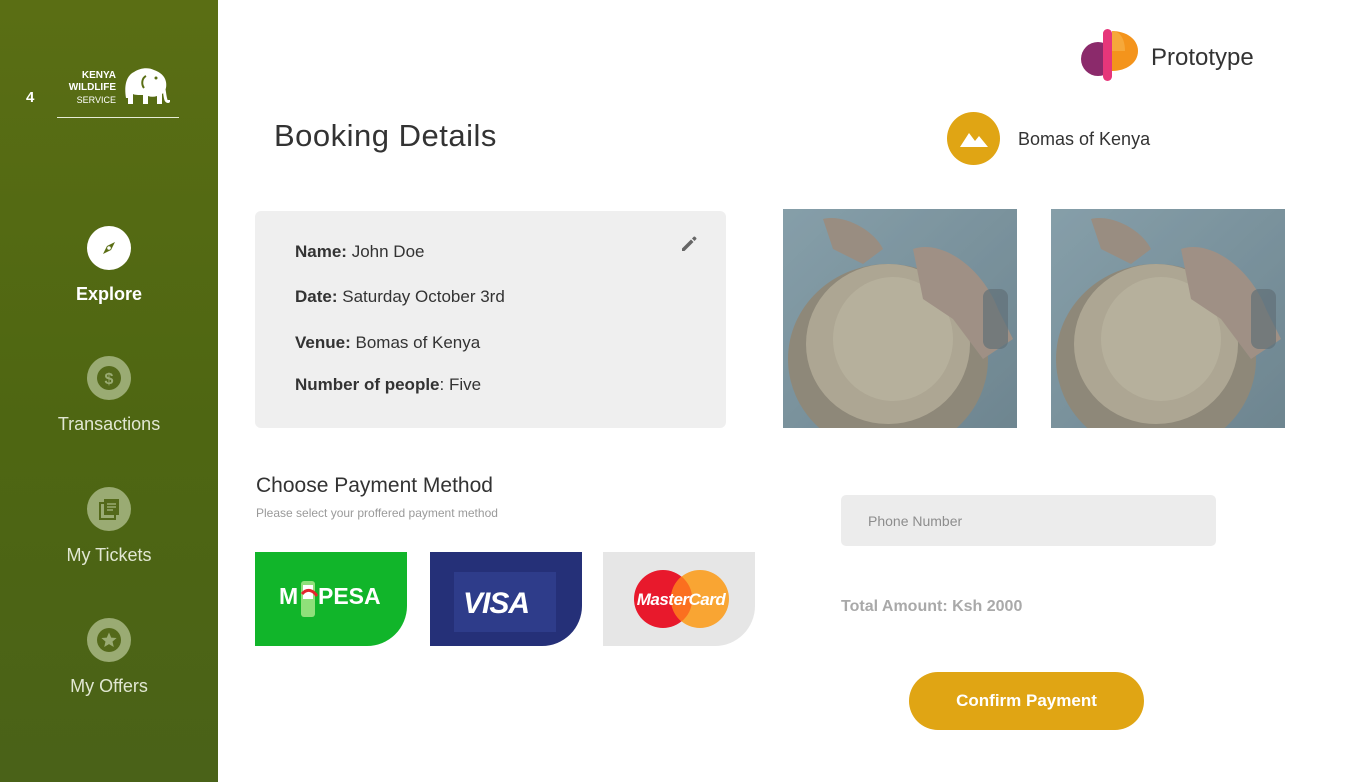 The image size is (1366, 782). I want to click on logo-line-2: WILDLIFE, so click(92, 87).